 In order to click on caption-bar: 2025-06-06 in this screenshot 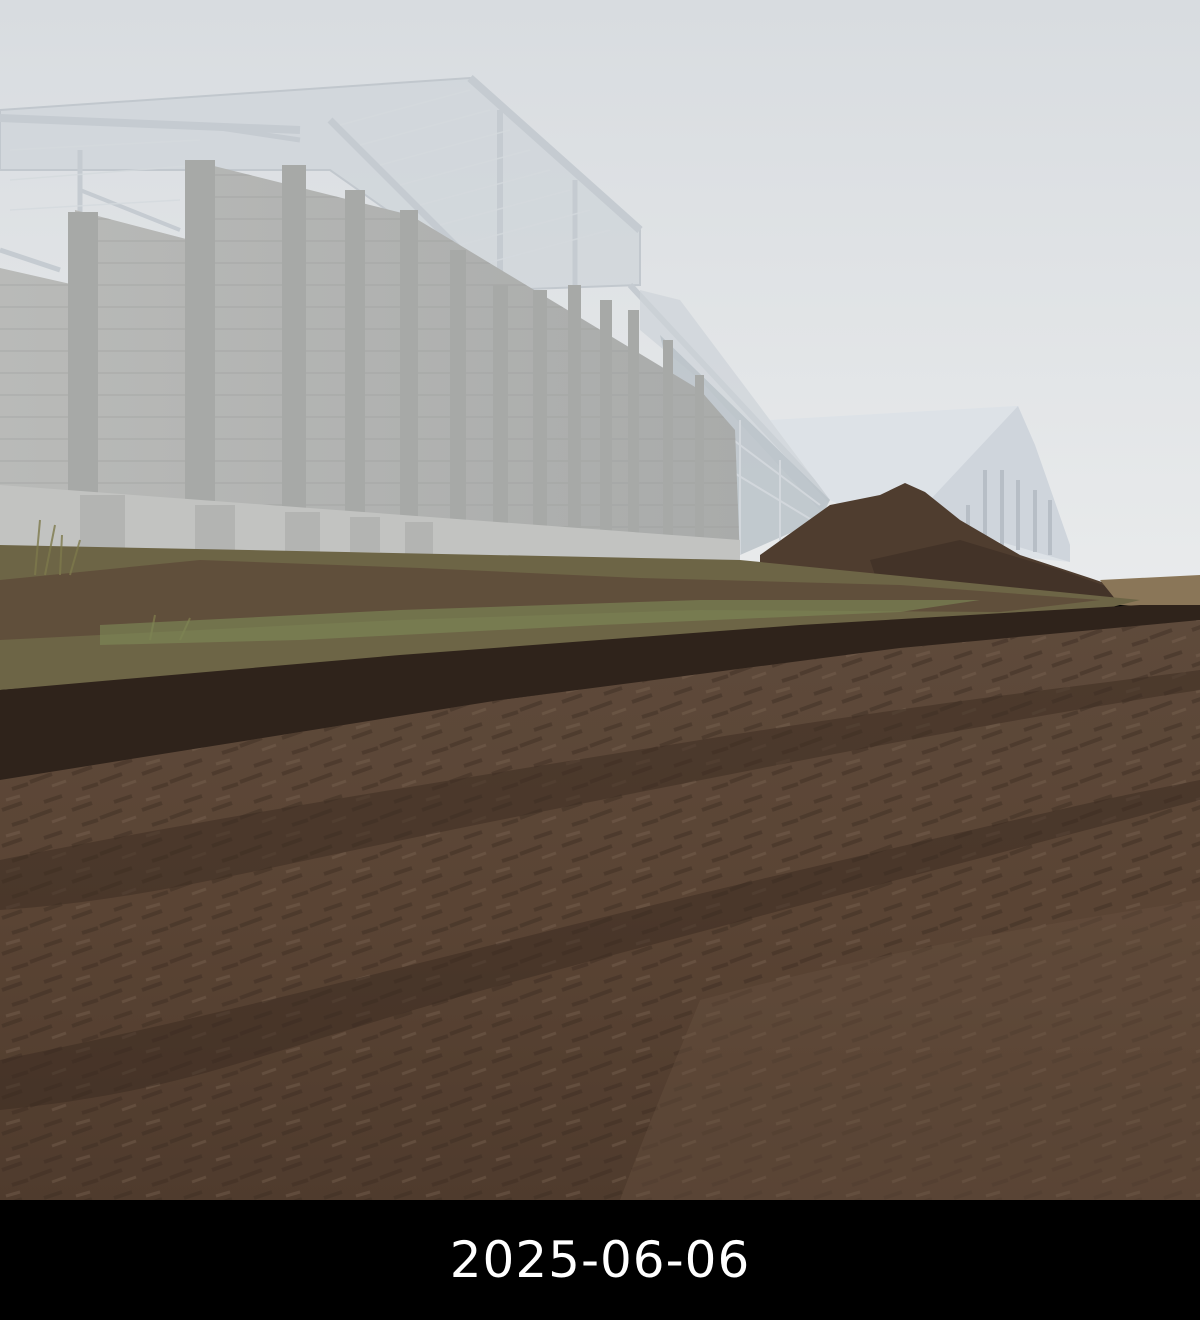, I will do `click(600, 1260)`.